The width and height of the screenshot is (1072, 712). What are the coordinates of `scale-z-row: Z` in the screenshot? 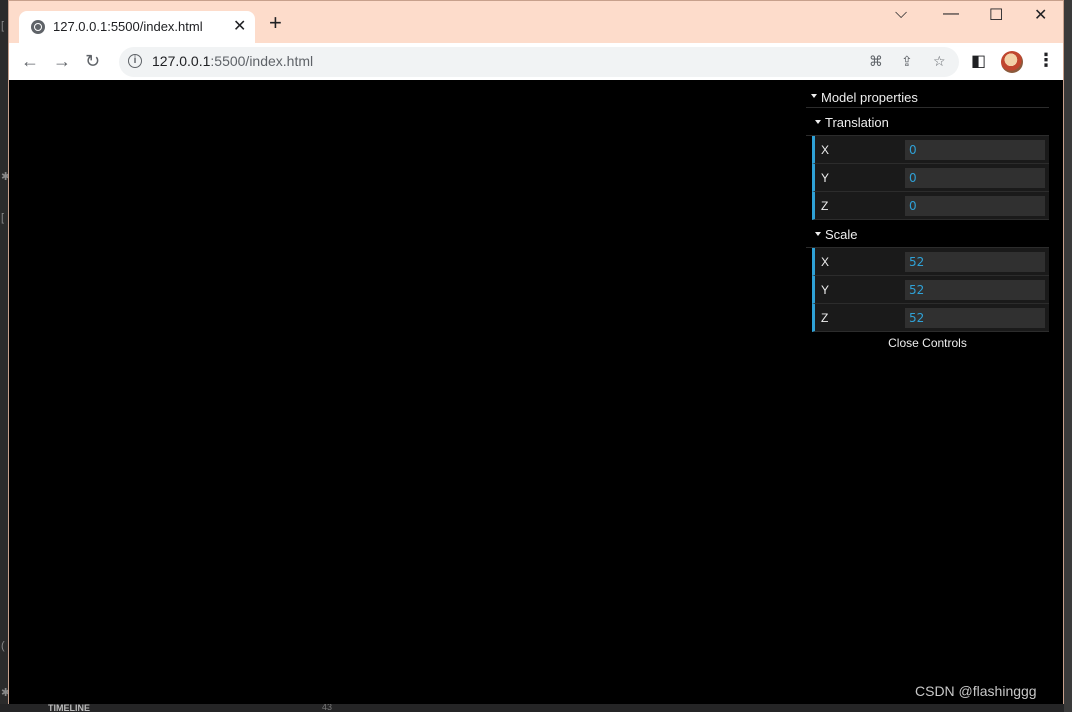 It's located at (930, 318).